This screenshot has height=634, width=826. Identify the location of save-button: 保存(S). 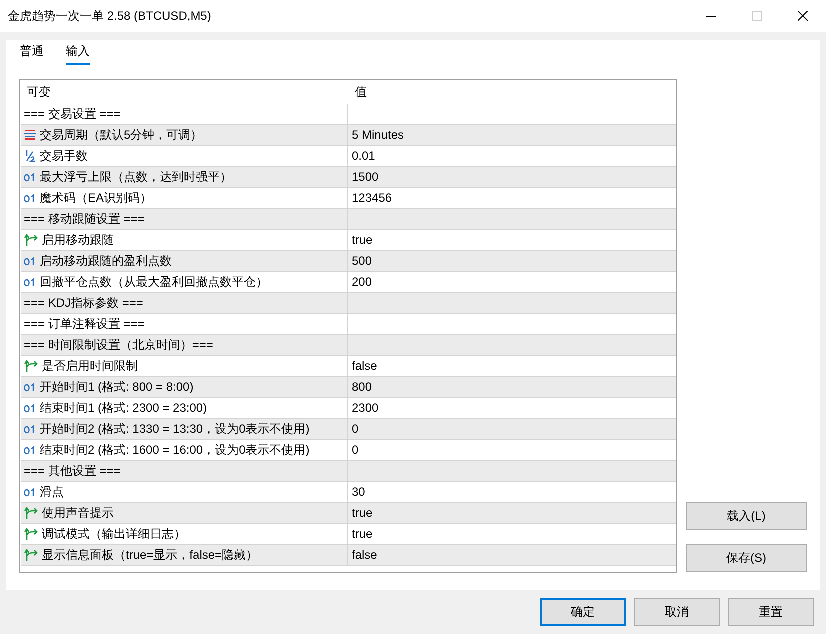
(746, 558).